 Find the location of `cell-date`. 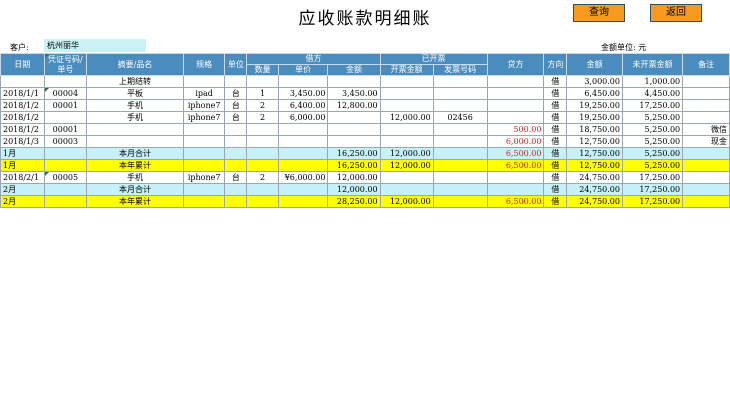

cell-date is located at coordinates (22, 81).